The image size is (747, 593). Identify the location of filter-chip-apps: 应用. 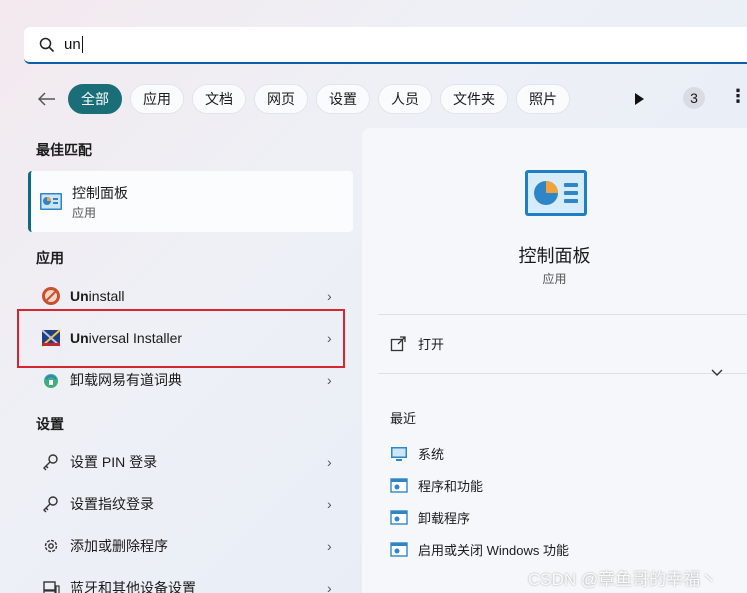
(157, 99).